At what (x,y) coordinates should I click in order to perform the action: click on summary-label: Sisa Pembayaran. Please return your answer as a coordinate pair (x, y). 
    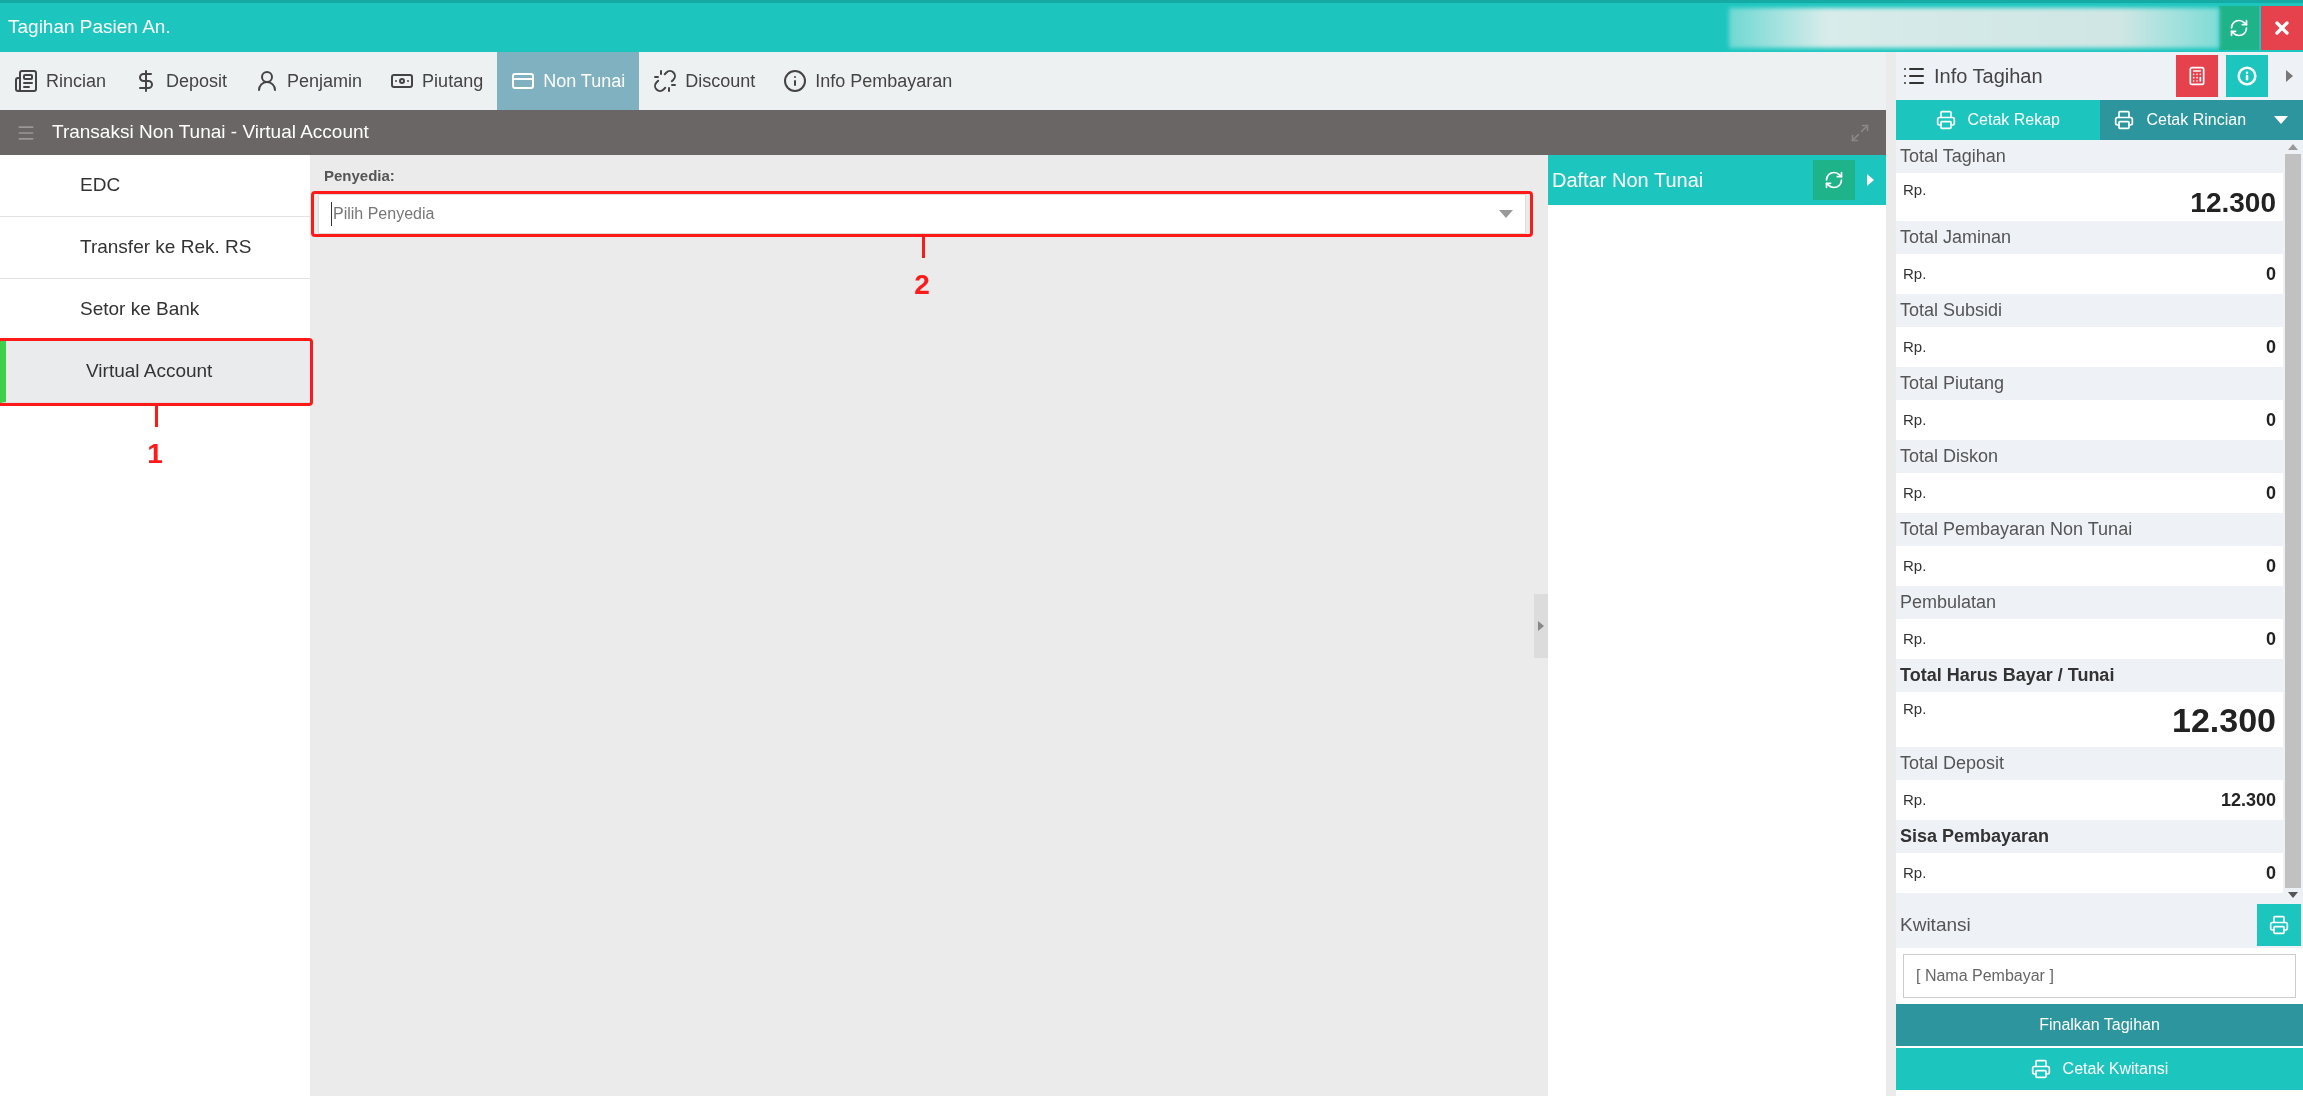
    Looking at the image, I should click on (1975, 836).